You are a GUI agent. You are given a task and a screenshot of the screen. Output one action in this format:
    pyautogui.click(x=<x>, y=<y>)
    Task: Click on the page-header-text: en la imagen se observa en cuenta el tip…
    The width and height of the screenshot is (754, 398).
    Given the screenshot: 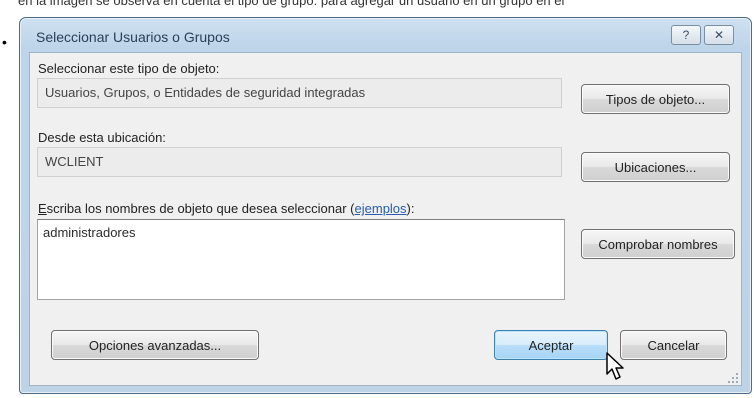 What is the action you would take?
    pyautogui.click(x=291, y=4)
    